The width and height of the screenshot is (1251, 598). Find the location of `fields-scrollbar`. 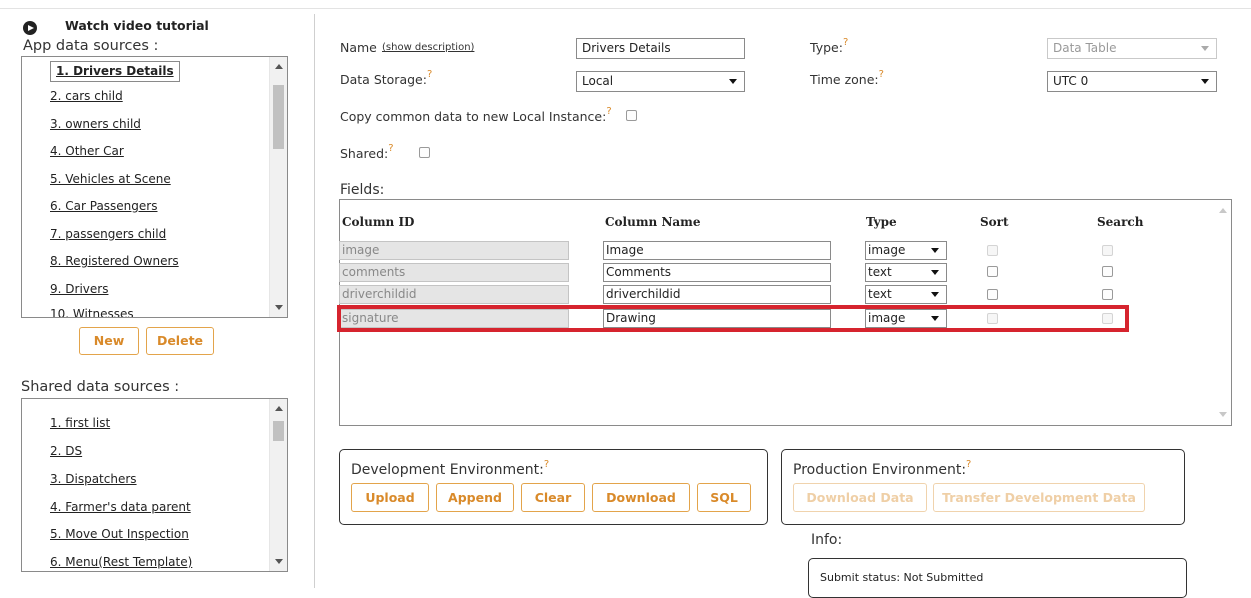

fields-scrollbar is located at coordinates (1222, 312).